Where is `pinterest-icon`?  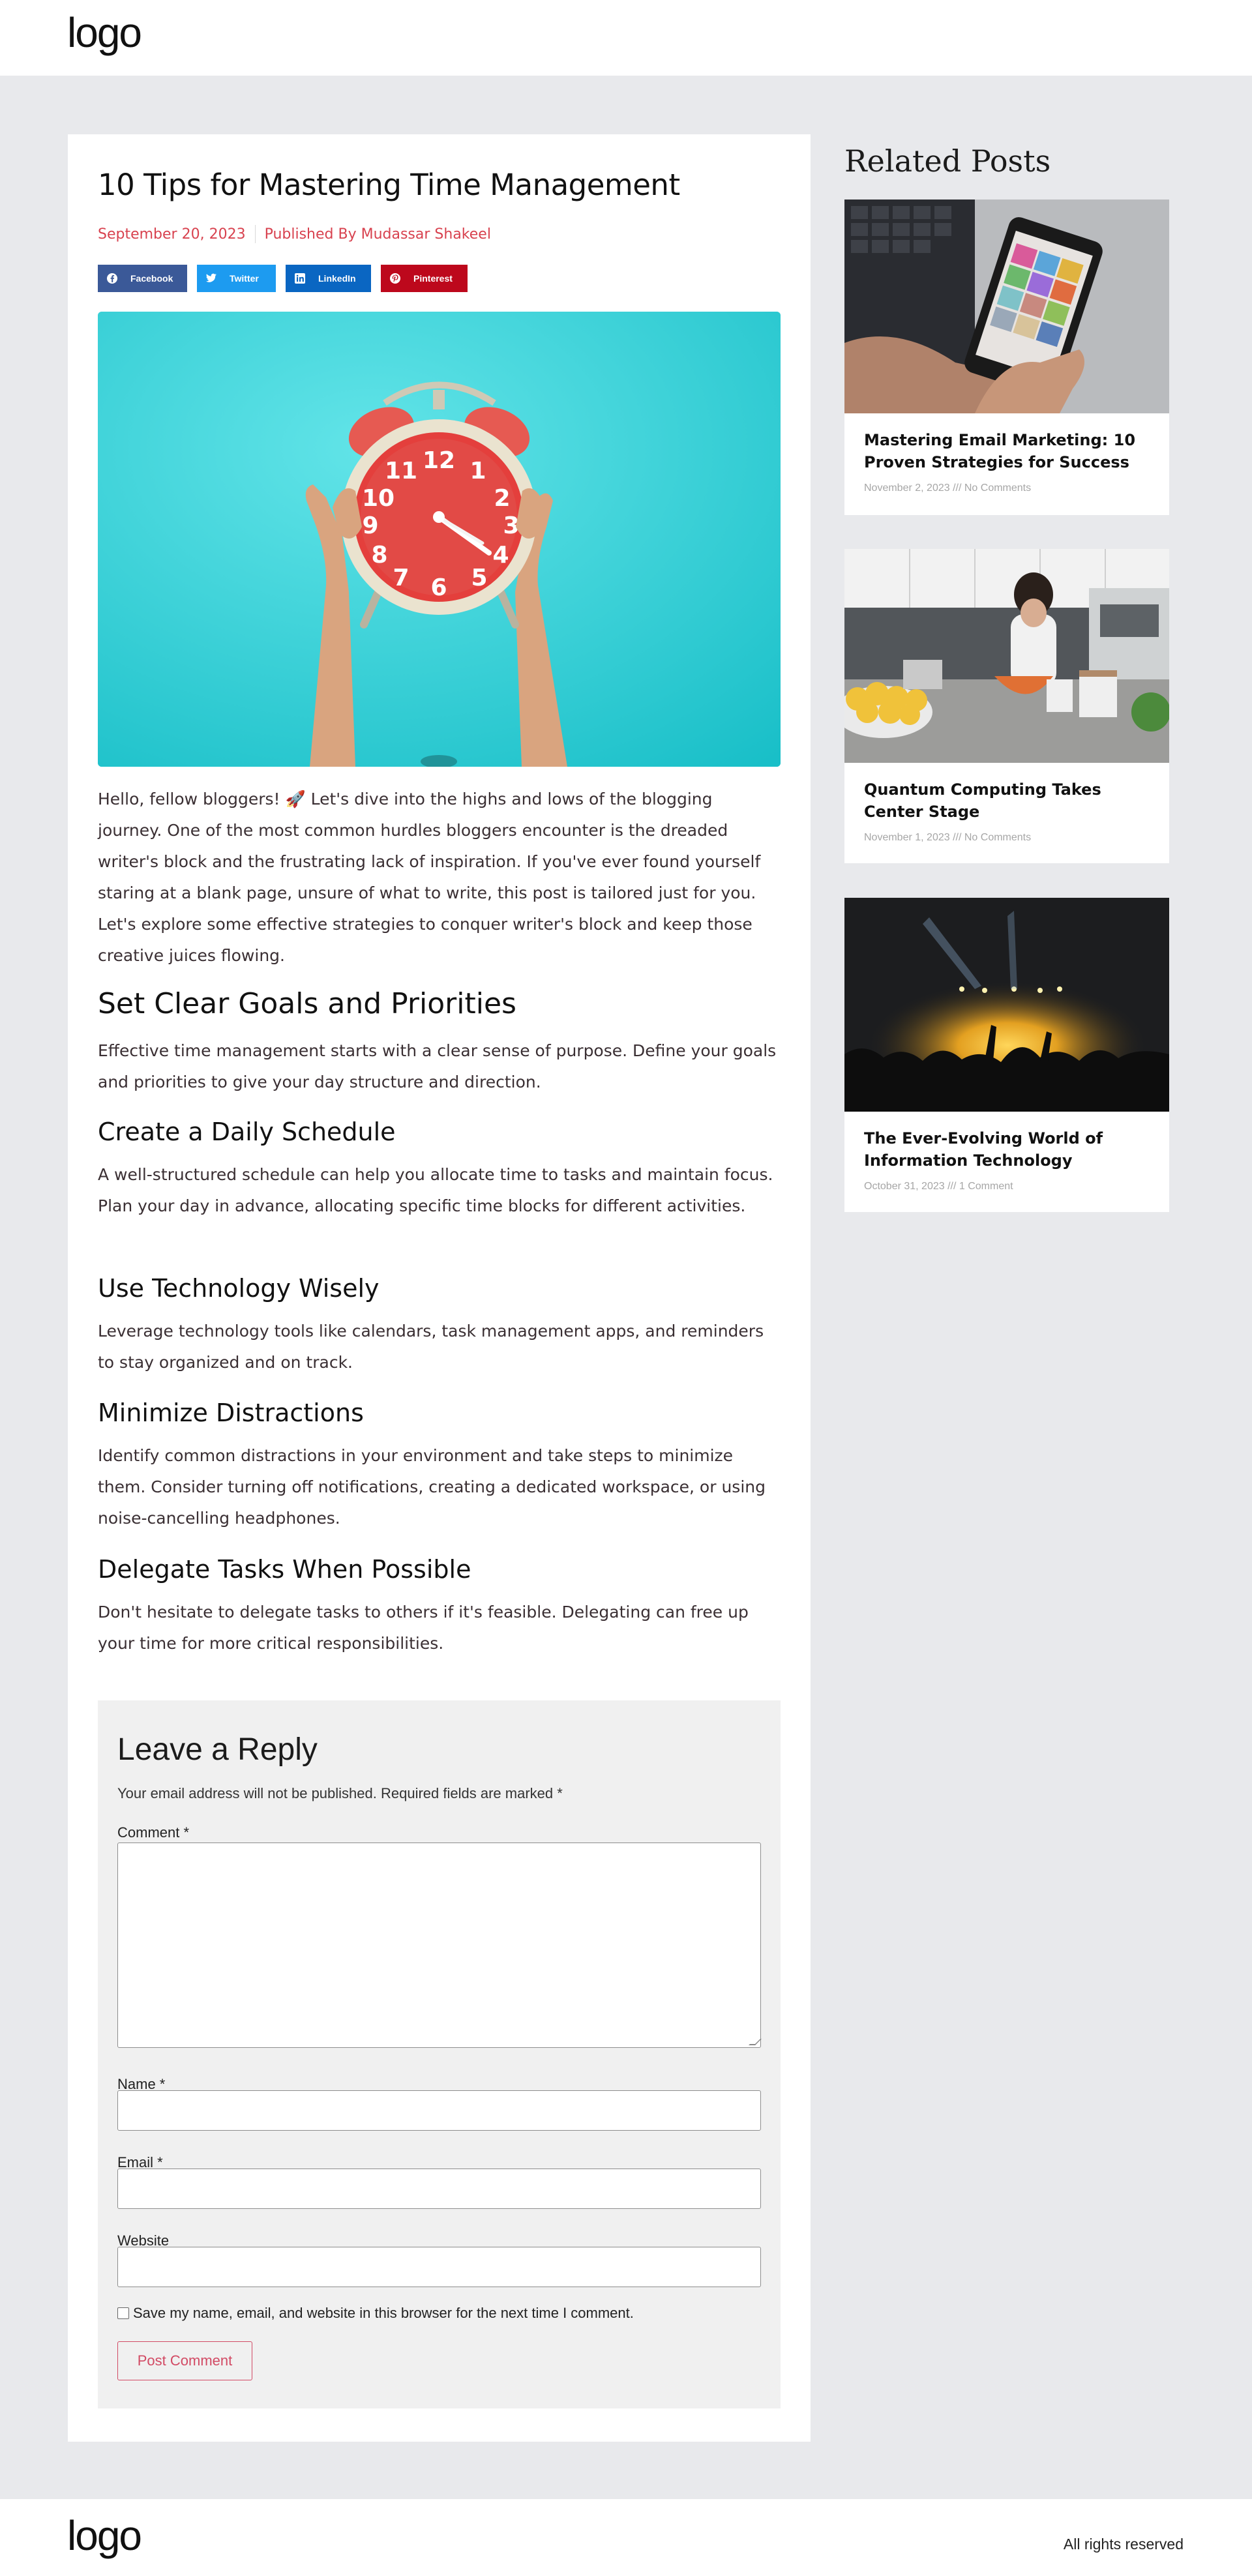 pinterest-icon is located at coordinates (395, 278).